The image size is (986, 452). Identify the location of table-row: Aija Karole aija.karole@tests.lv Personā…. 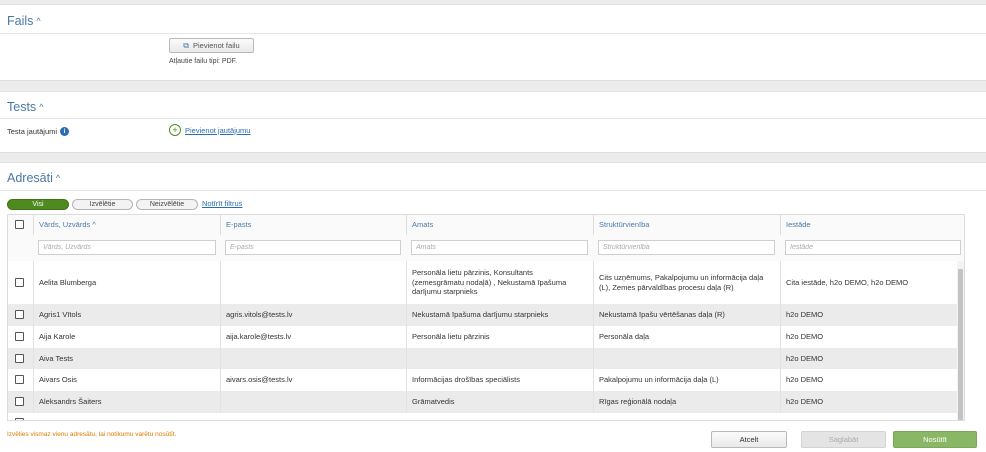
(486, 337).